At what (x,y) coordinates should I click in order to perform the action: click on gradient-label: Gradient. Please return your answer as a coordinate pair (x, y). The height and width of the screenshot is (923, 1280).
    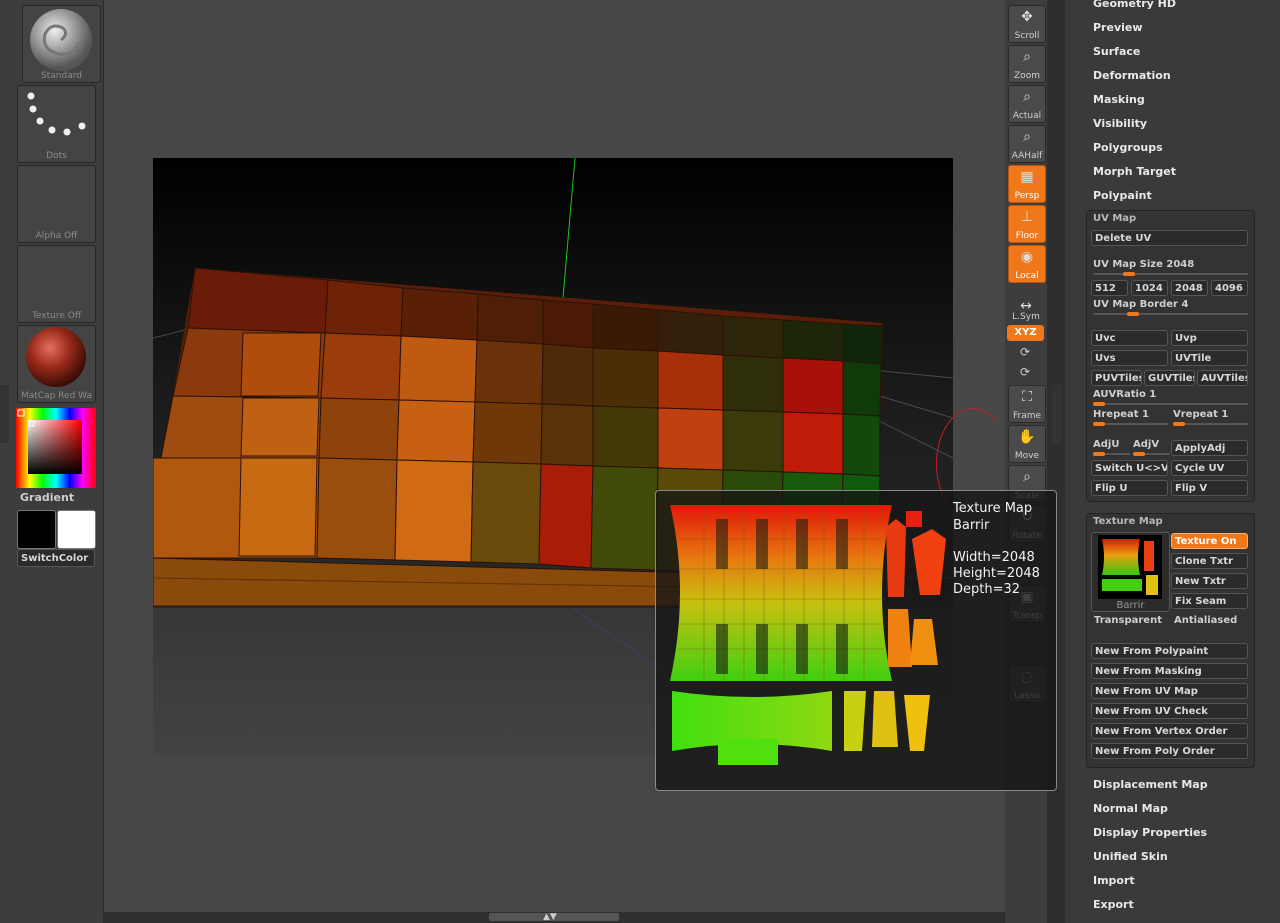
    Looking at the image, I should click on (47, 497).